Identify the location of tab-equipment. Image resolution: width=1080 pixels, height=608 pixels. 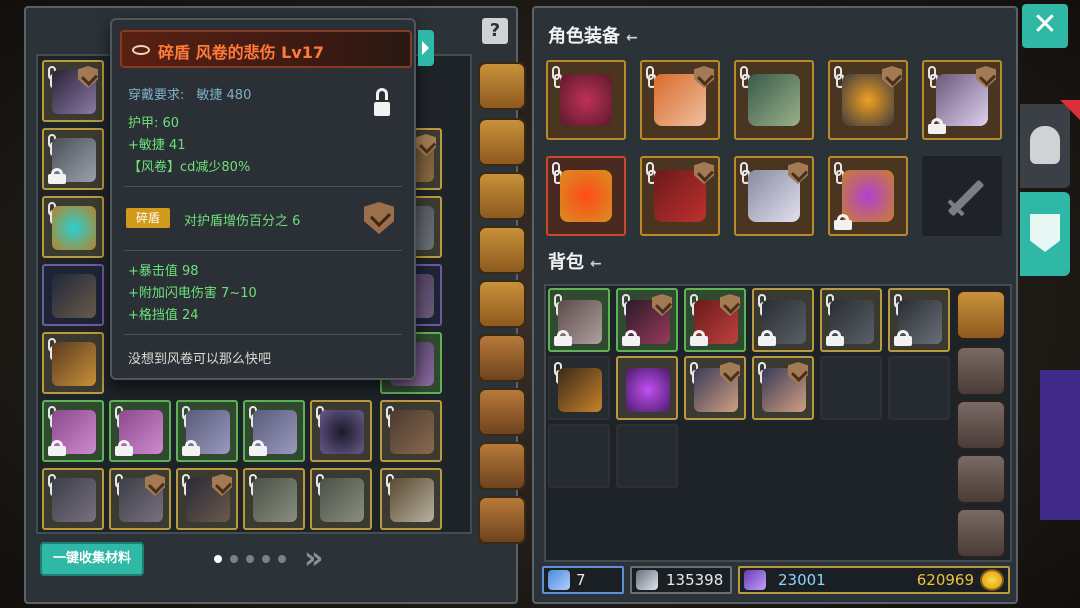
(1045, 234).